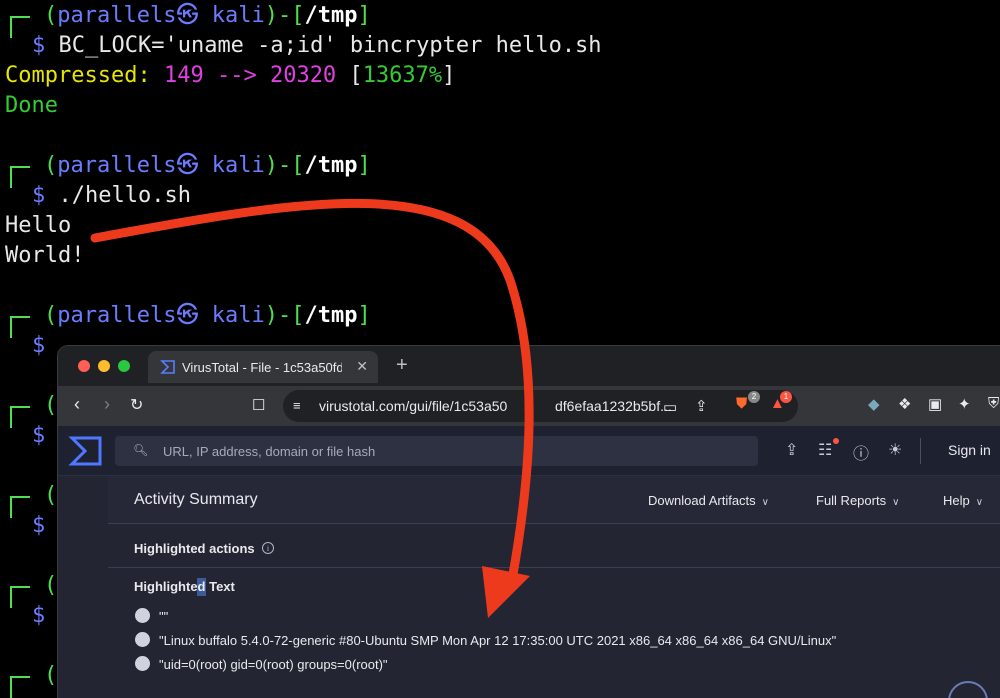 The image size is (1000, 698). I want to click on help-icon: ⓘ, so click(861, 452).